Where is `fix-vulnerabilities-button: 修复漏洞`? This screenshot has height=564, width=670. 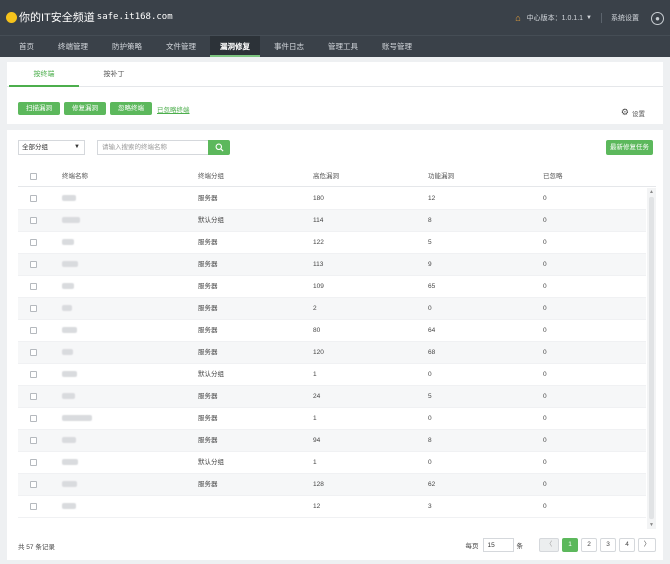
fix-vulnerabilities-button: 修复漏洞 is located at coordinates (85, 108).